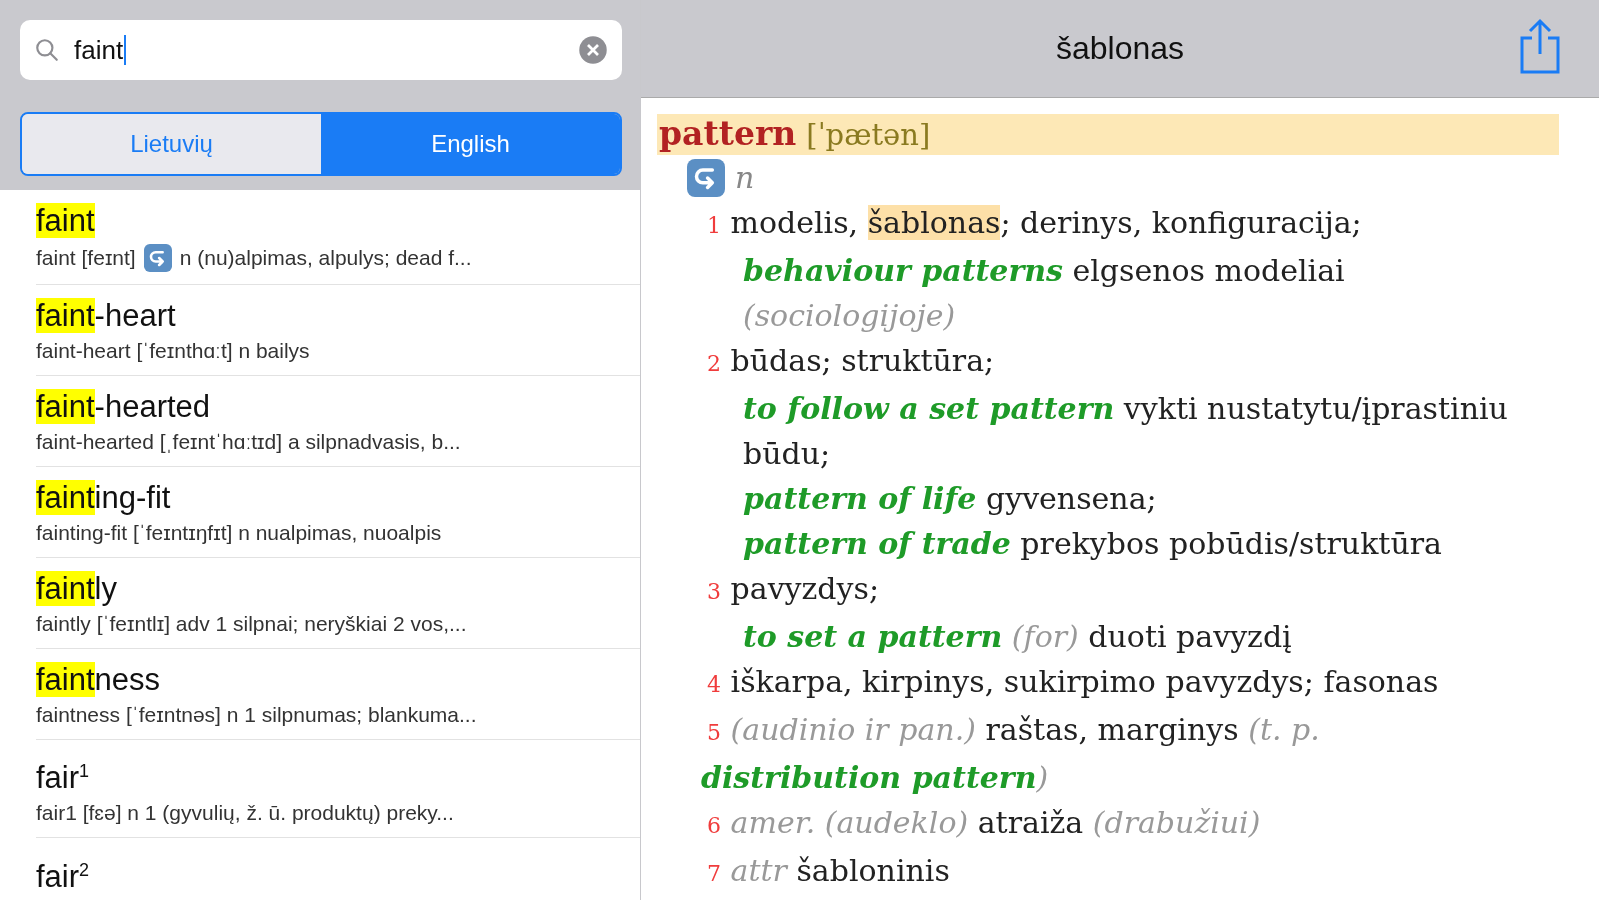 The height and width of the screenshot is (900, 1599). What do you see at coordinates (593, 50) in the screenshot?
I see `clear-icon` at bounding box center [593, 50].